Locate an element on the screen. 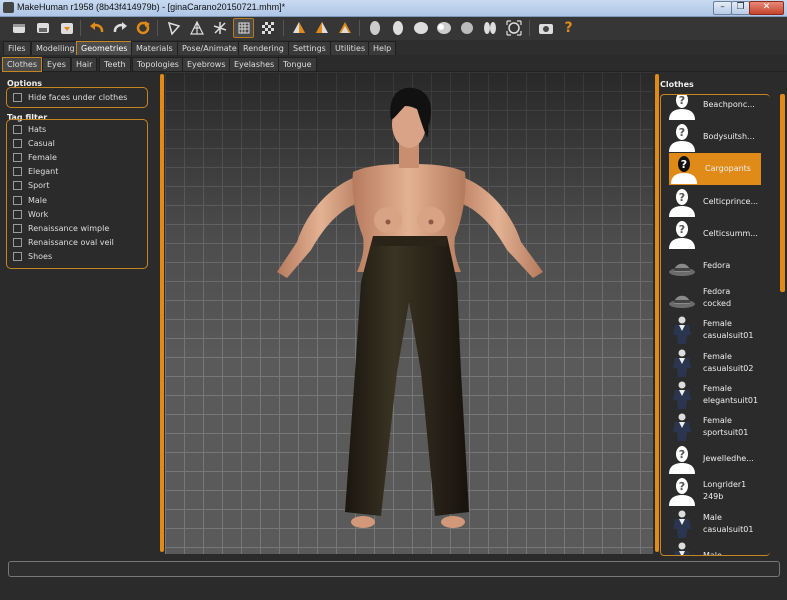 The image size is (787, 600). sphere-view-icon is located at coordinates (466, 28).